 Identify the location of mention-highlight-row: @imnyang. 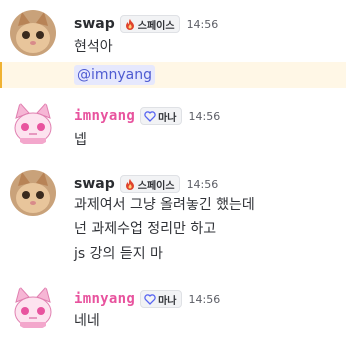
(173, 75).